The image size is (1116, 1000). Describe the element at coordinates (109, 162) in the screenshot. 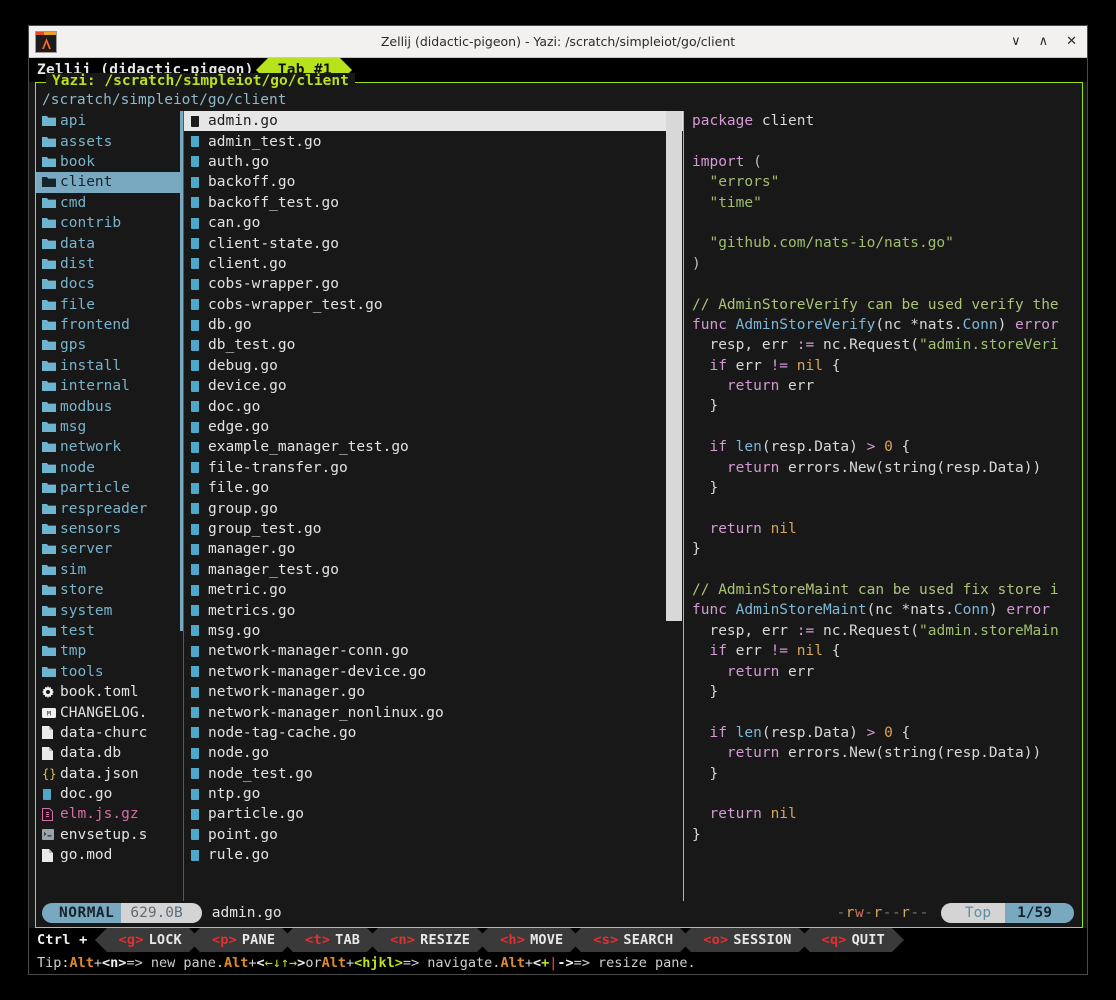

I see `parent-dir-item: book` at that location.